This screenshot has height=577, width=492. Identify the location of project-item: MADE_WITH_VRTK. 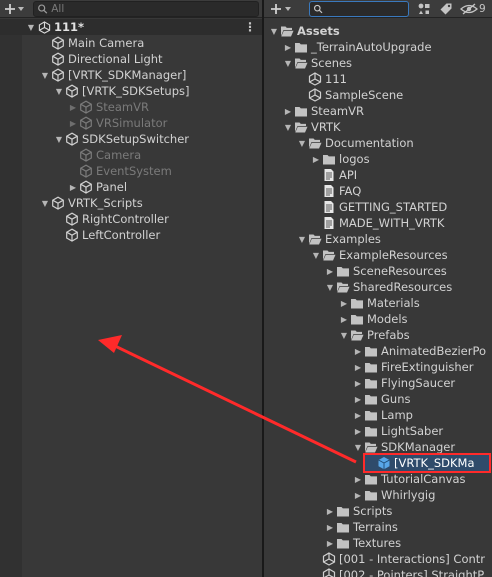
(377, 223).